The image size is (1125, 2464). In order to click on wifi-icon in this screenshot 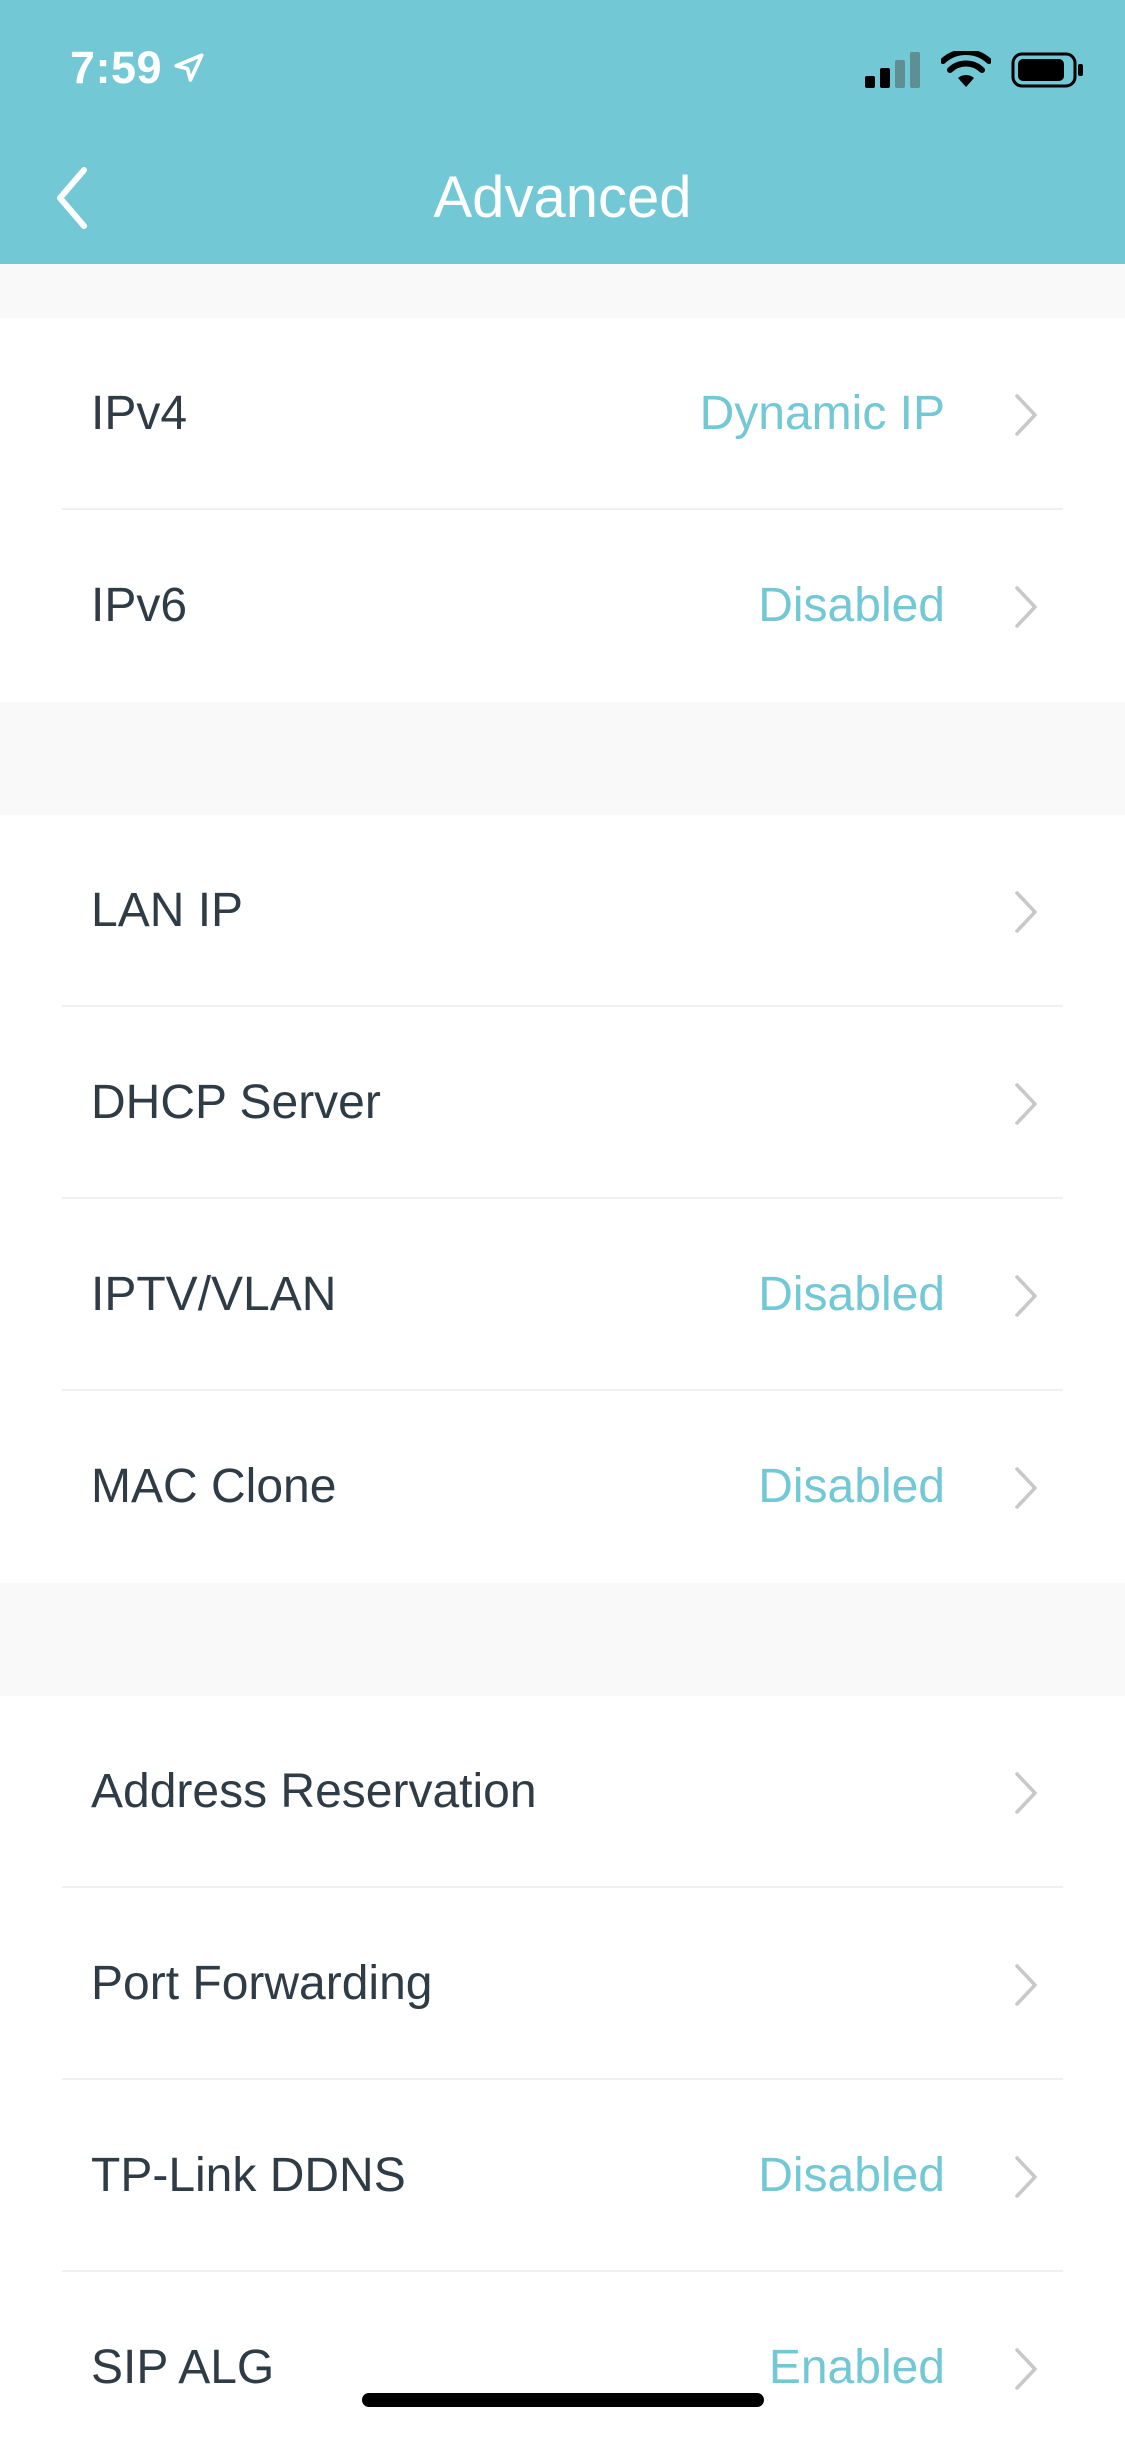, I will do `click(966, 69)`.